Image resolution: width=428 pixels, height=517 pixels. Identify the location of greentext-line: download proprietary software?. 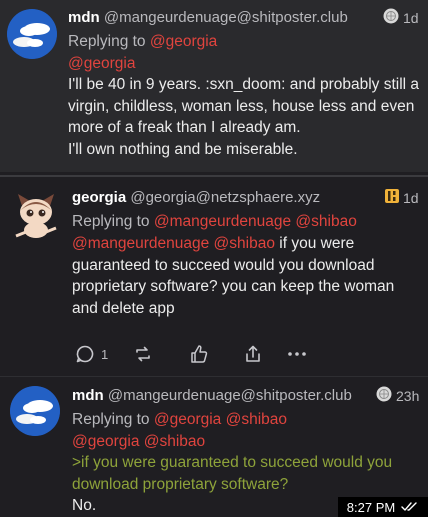
(180, 484).